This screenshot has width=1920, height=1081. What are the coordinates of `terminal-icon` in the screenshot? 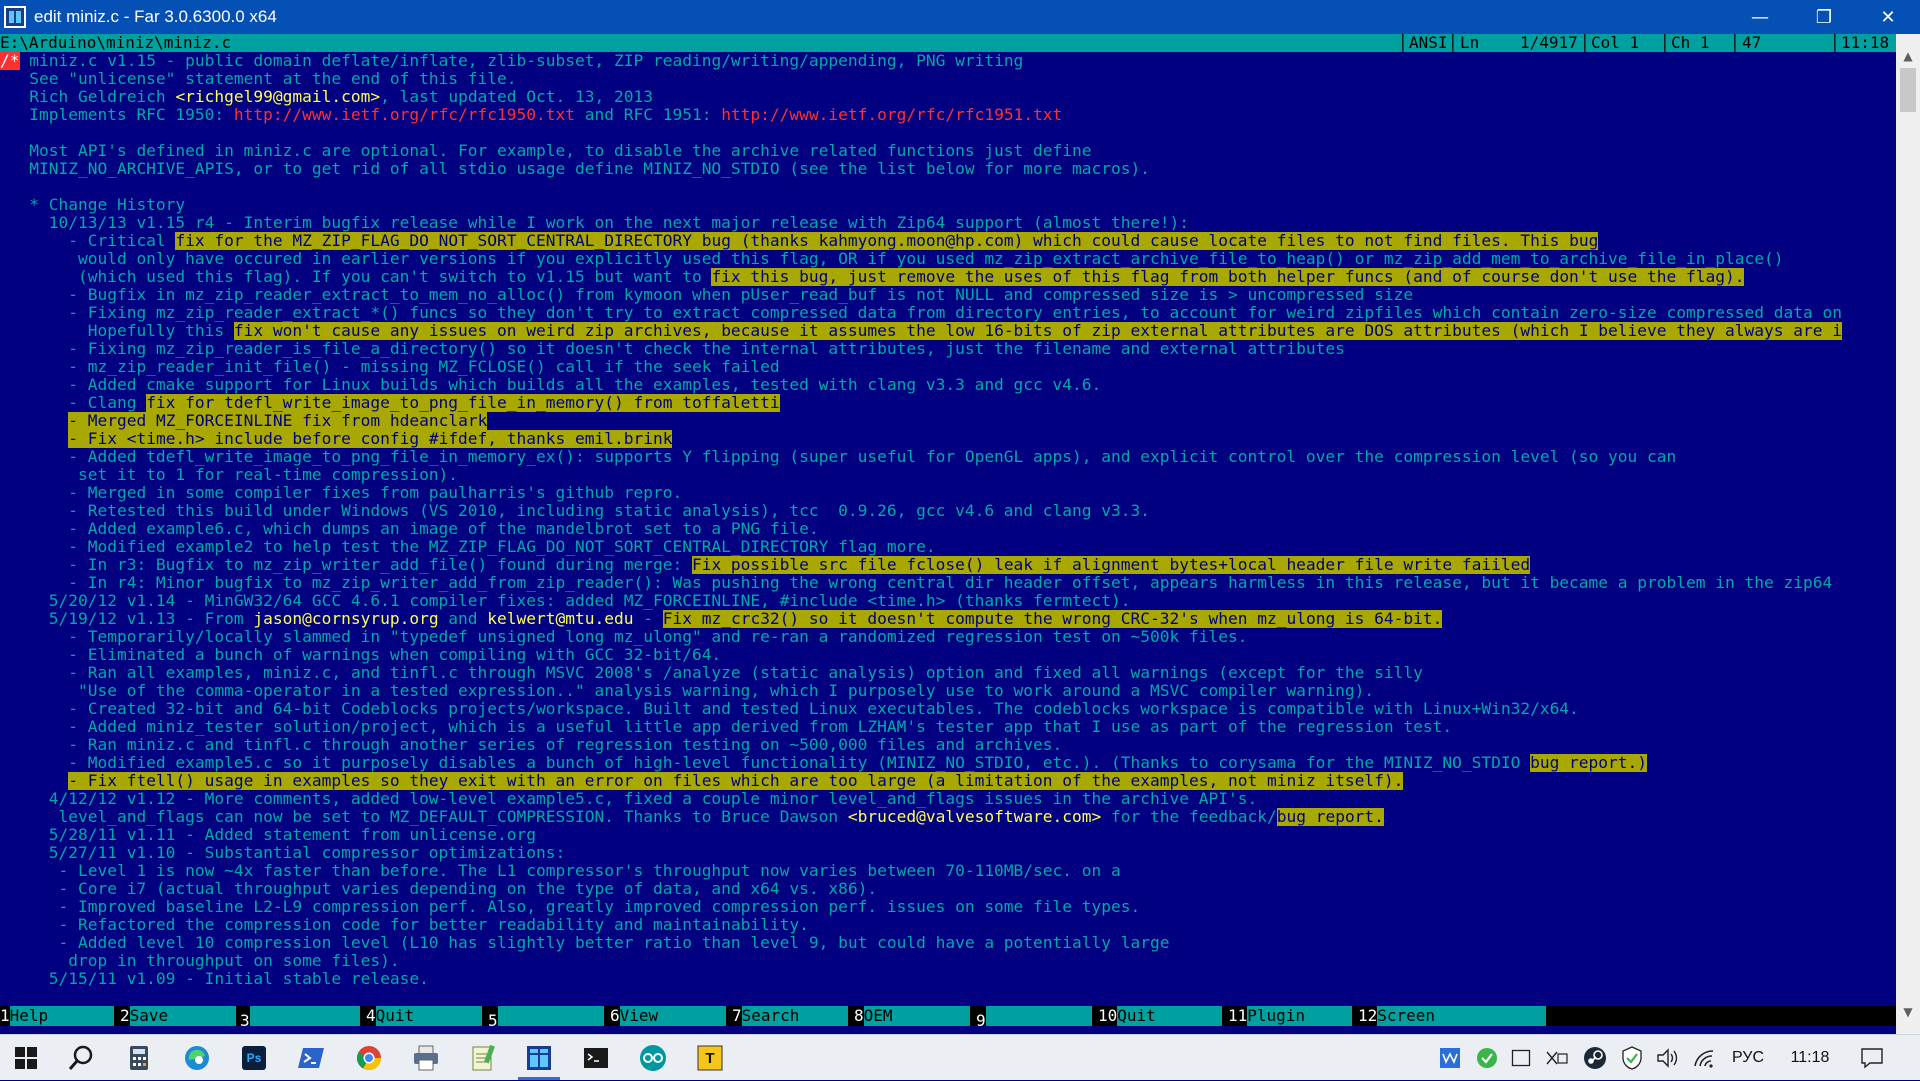 It's located at (596, 1058).